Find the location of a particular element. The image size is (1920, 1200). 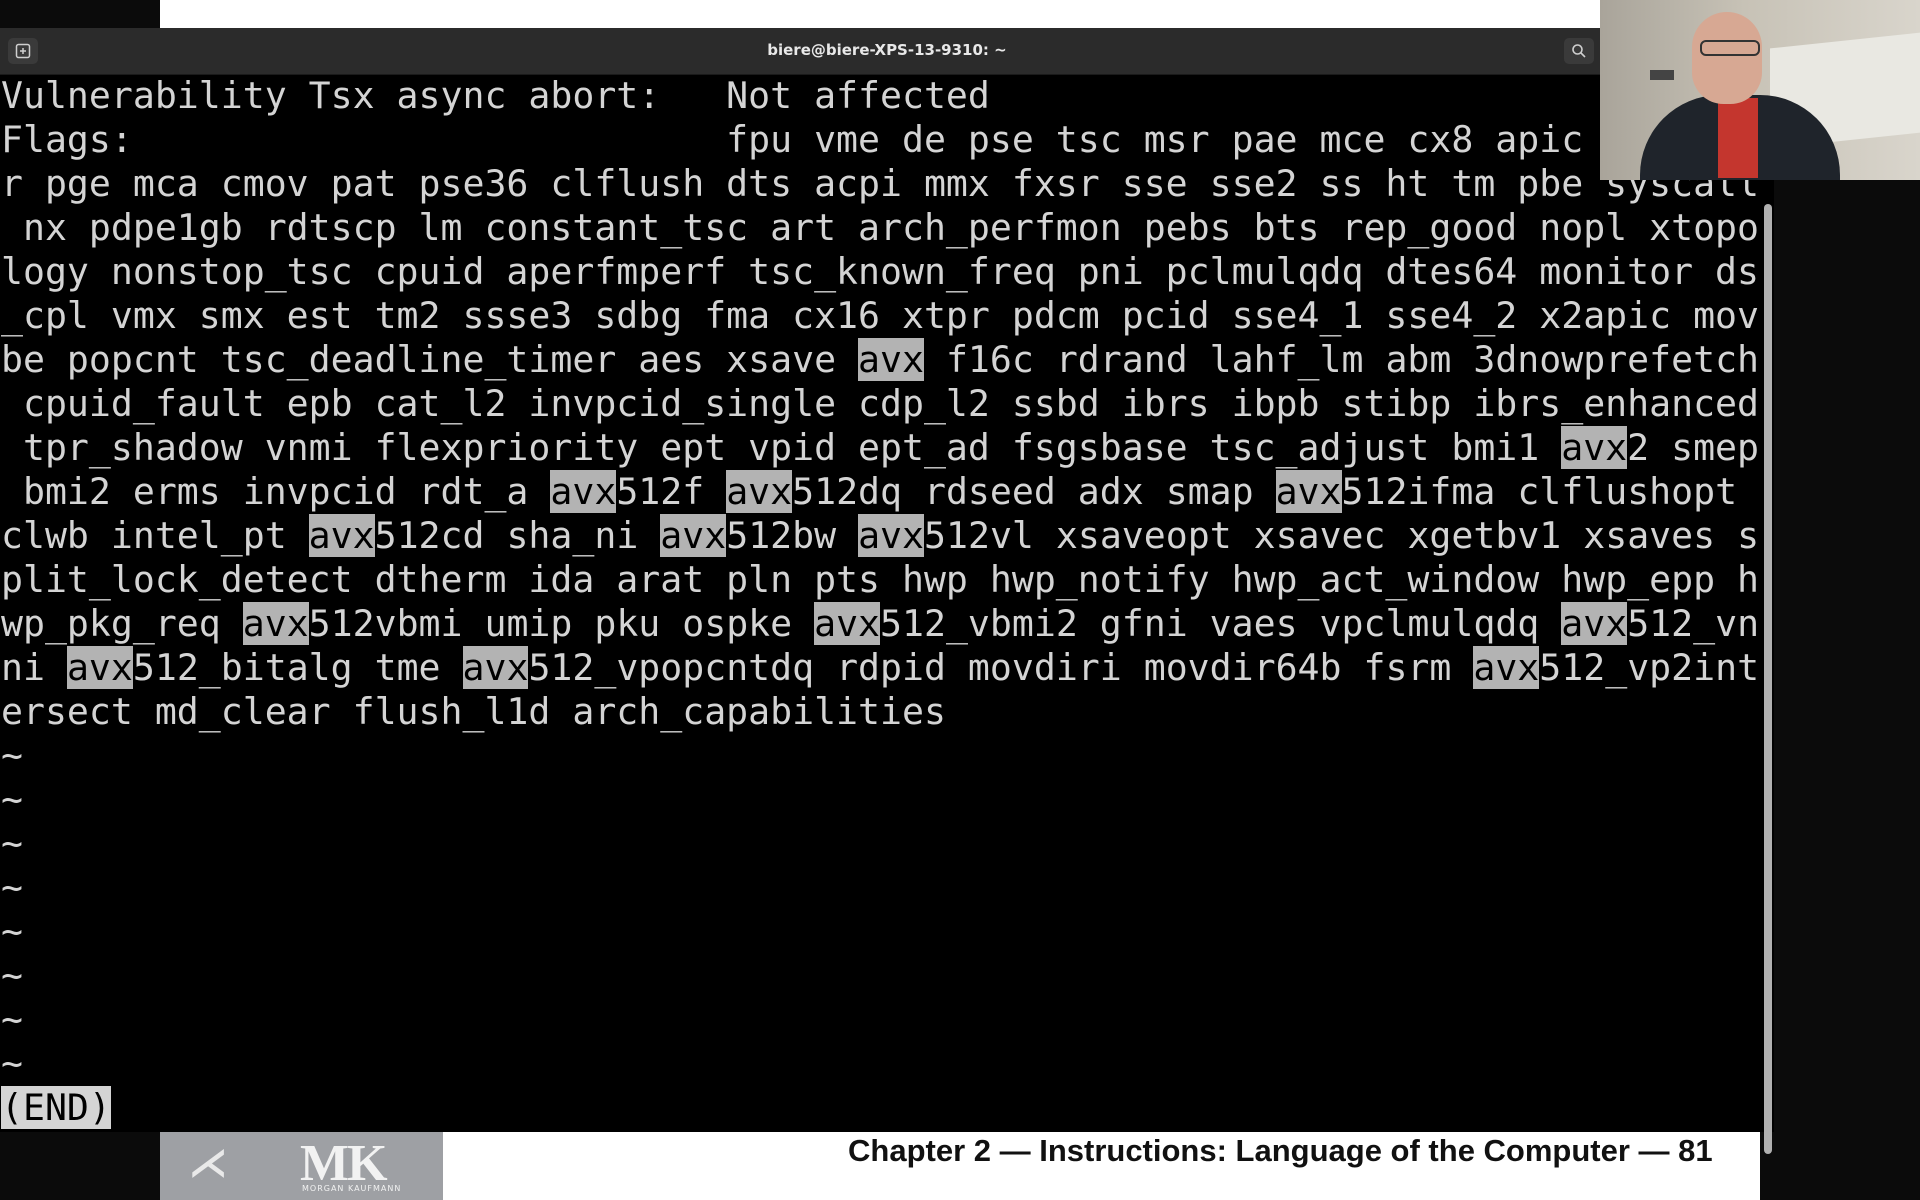

search-icon is located at coordinates (1579, 51).